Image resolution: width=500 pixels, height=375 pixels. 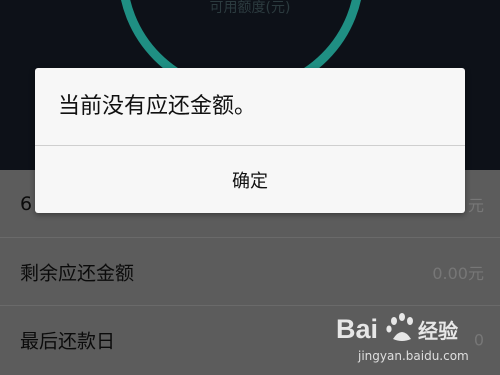 I want to click on available-credit-label: 可用额度(元), so click(x=250, y=8).